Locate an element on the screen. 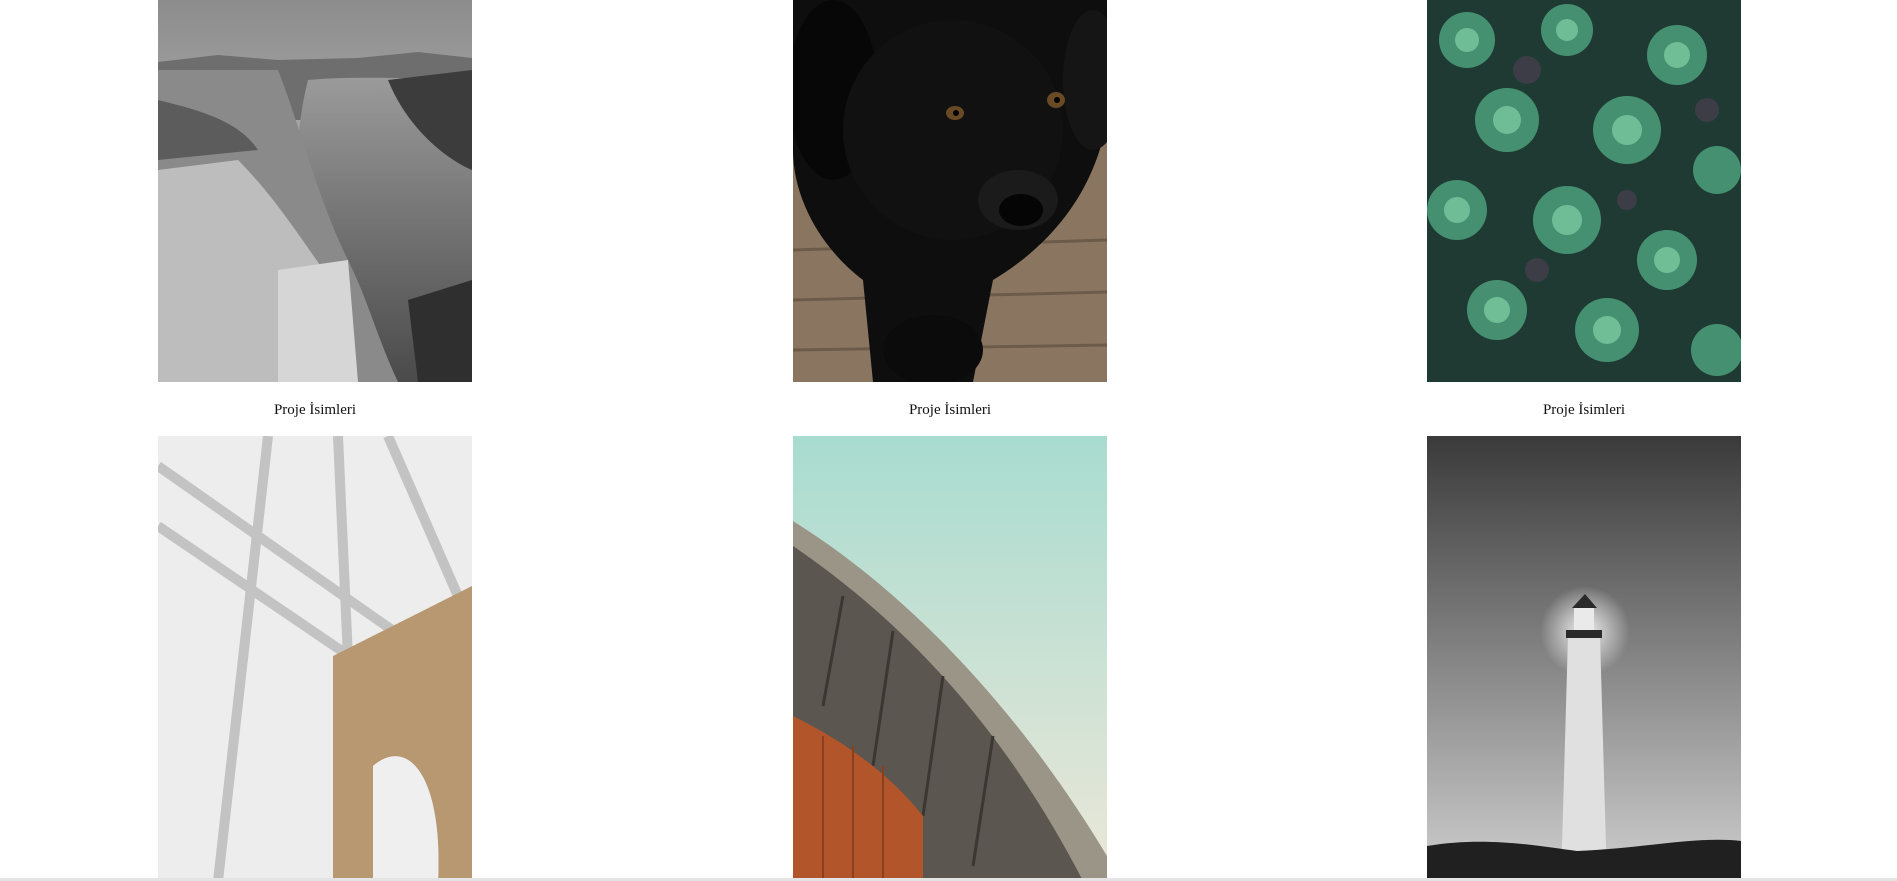  project-thumbnail-bridge is located at coordinates (315, 658).